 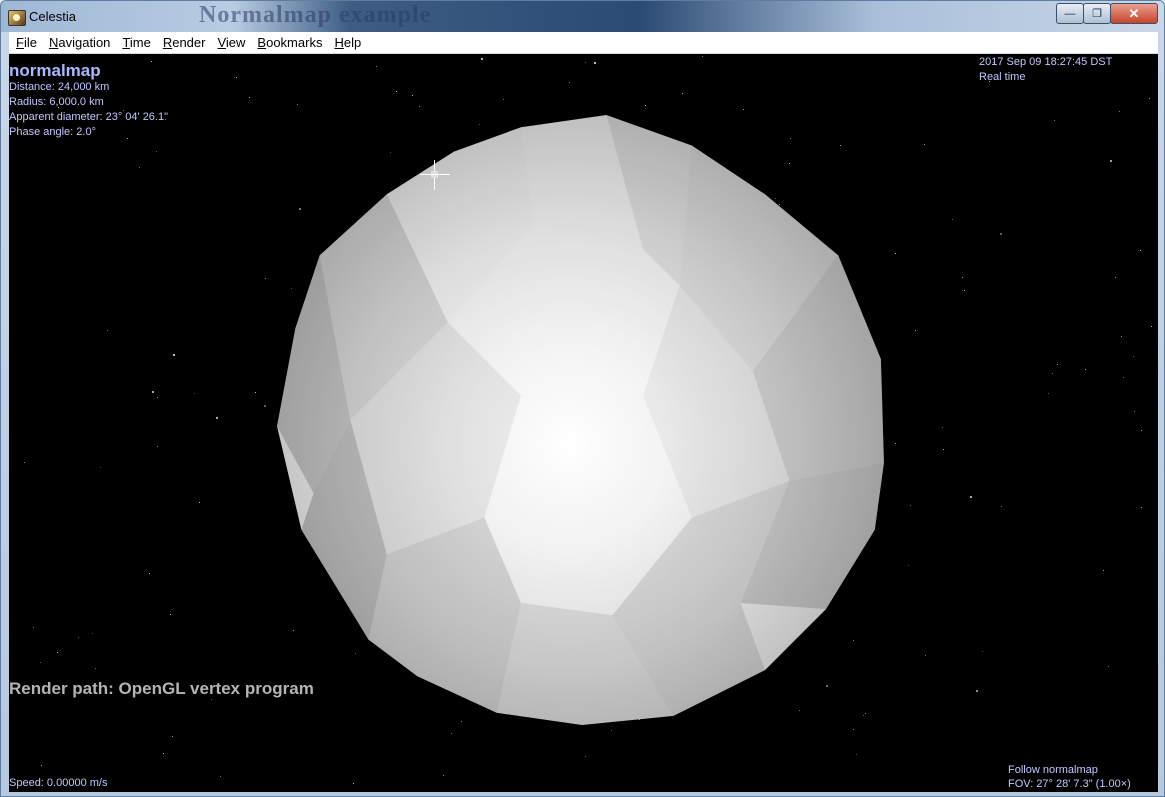 I want to click on datetime-readout: 2017 Sep 09 18:27:45 DST, so click(x=1046, y=62).